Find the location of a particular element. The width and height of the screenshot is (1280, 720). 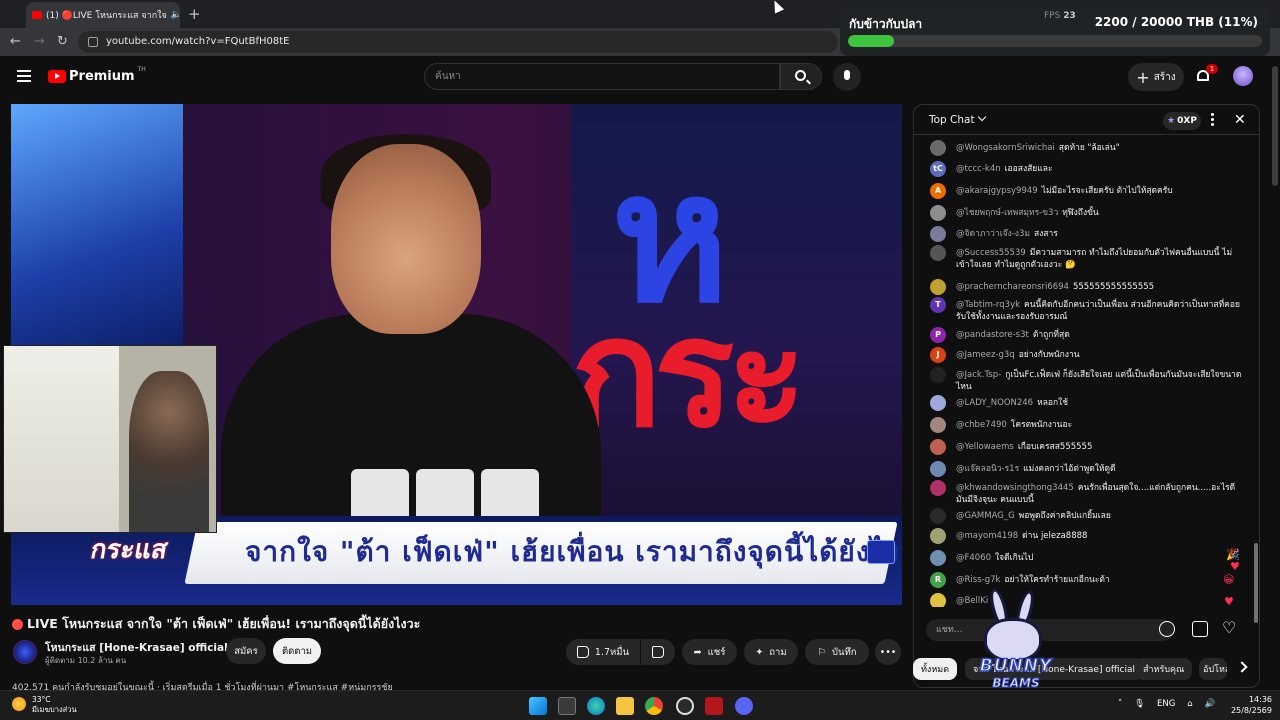

voice-search-button is located at coordinates (847, 77).